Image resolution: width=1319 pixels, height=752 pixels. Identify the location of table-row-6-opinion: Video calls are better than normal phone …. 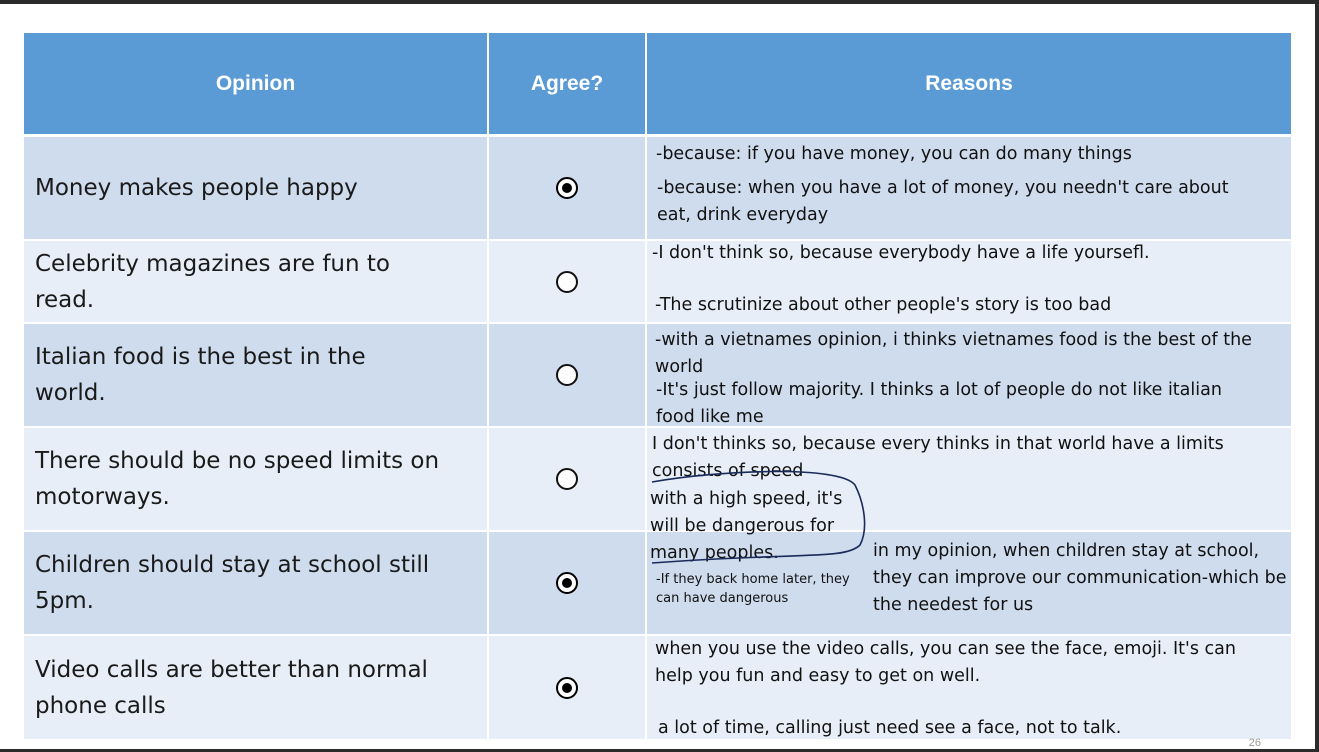
(255, 687).